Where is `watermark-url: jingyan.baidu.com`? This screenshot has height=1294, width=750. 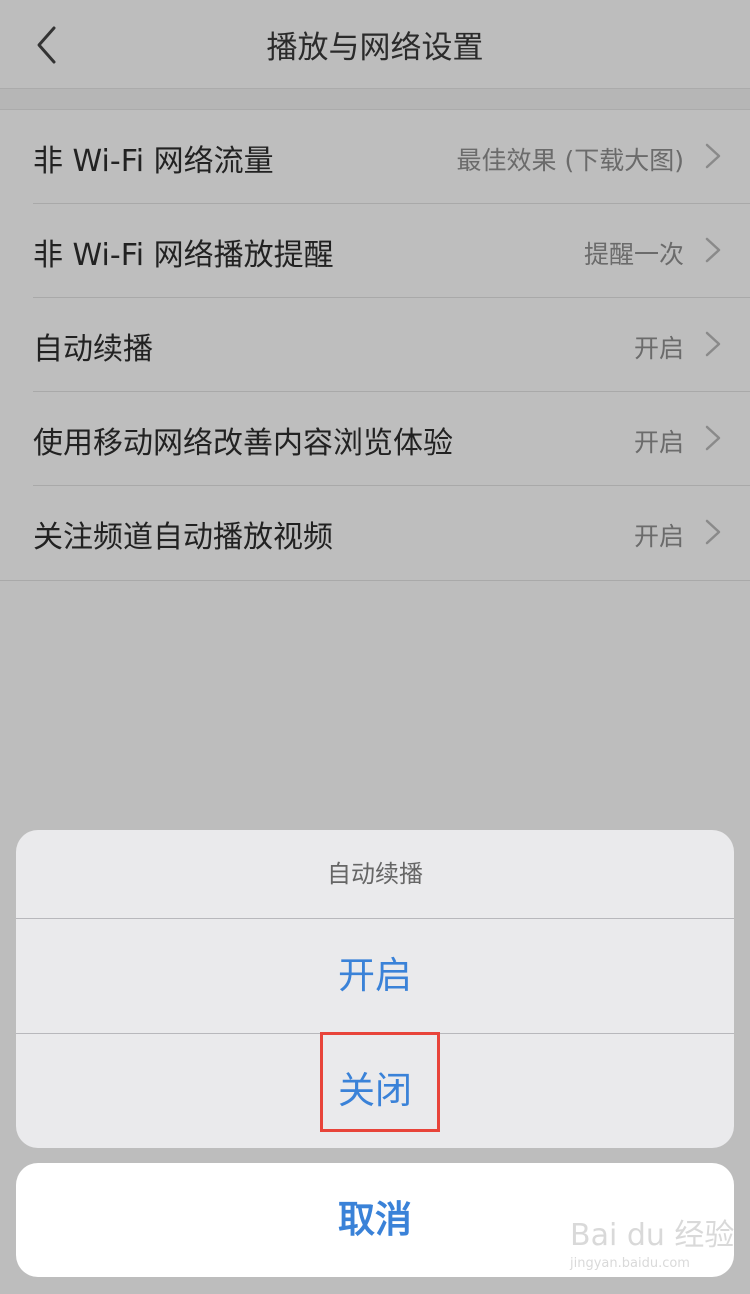 watermark-url: jingyan.baidu.com is located at coordinates (630, 1263).